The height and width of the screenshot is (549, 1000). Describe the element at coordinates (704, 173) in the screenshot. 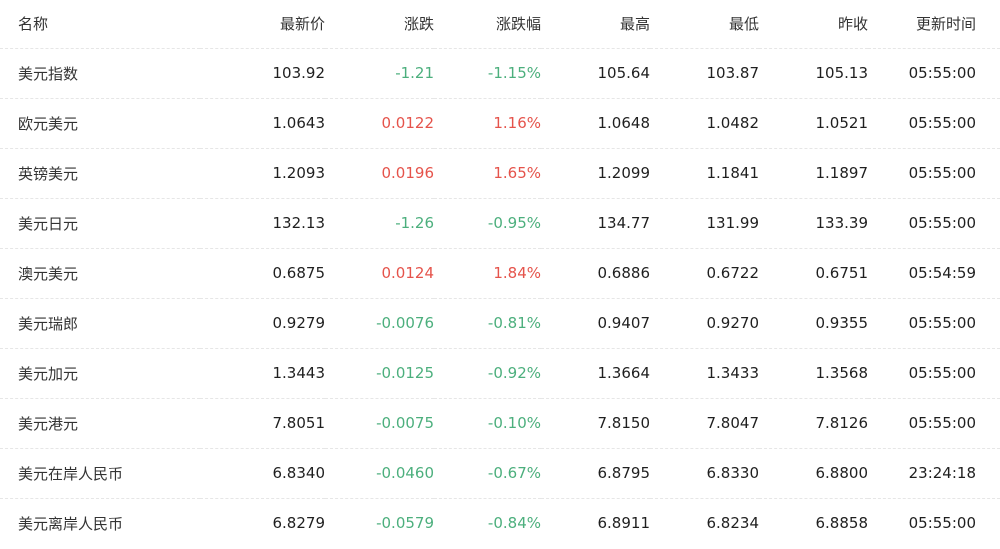

I see `low-cell: 1.1841` at that location.